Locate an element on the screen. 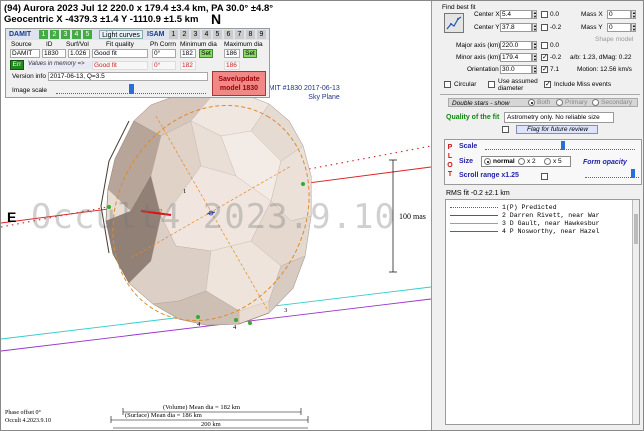 The image size is (644, 431). mass-x-field: 0 is located at coordinates (619, 14).